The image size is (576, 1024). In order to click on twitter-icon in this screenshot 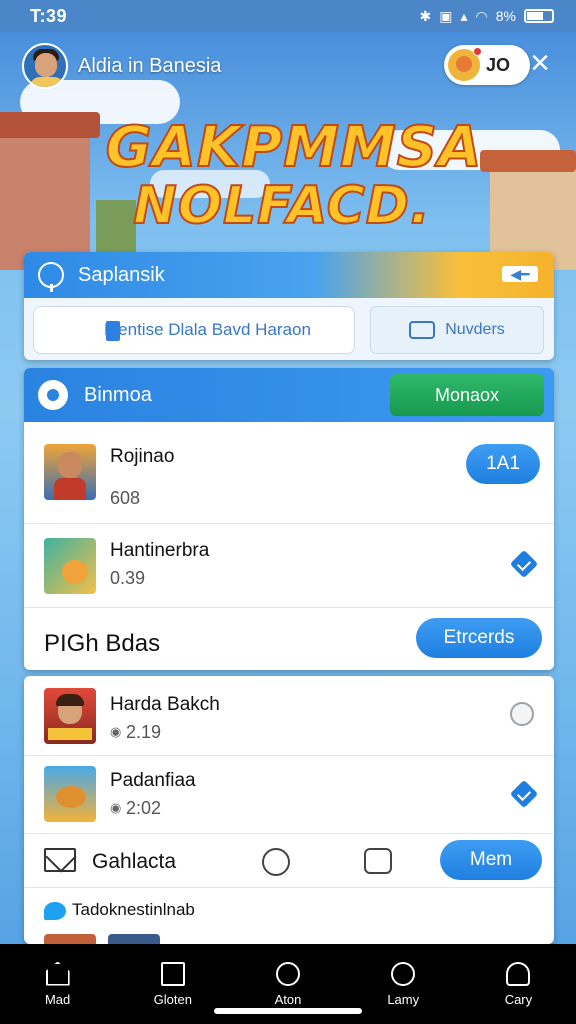, I will do `click(55, 911)`.